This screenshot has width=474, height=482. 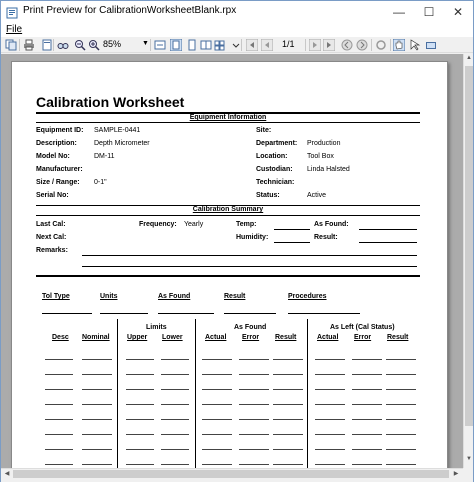 What do you see at coordinates (160, 45) in the screenshot?
I see `full-width-icon` at bounding box center [160, 45].